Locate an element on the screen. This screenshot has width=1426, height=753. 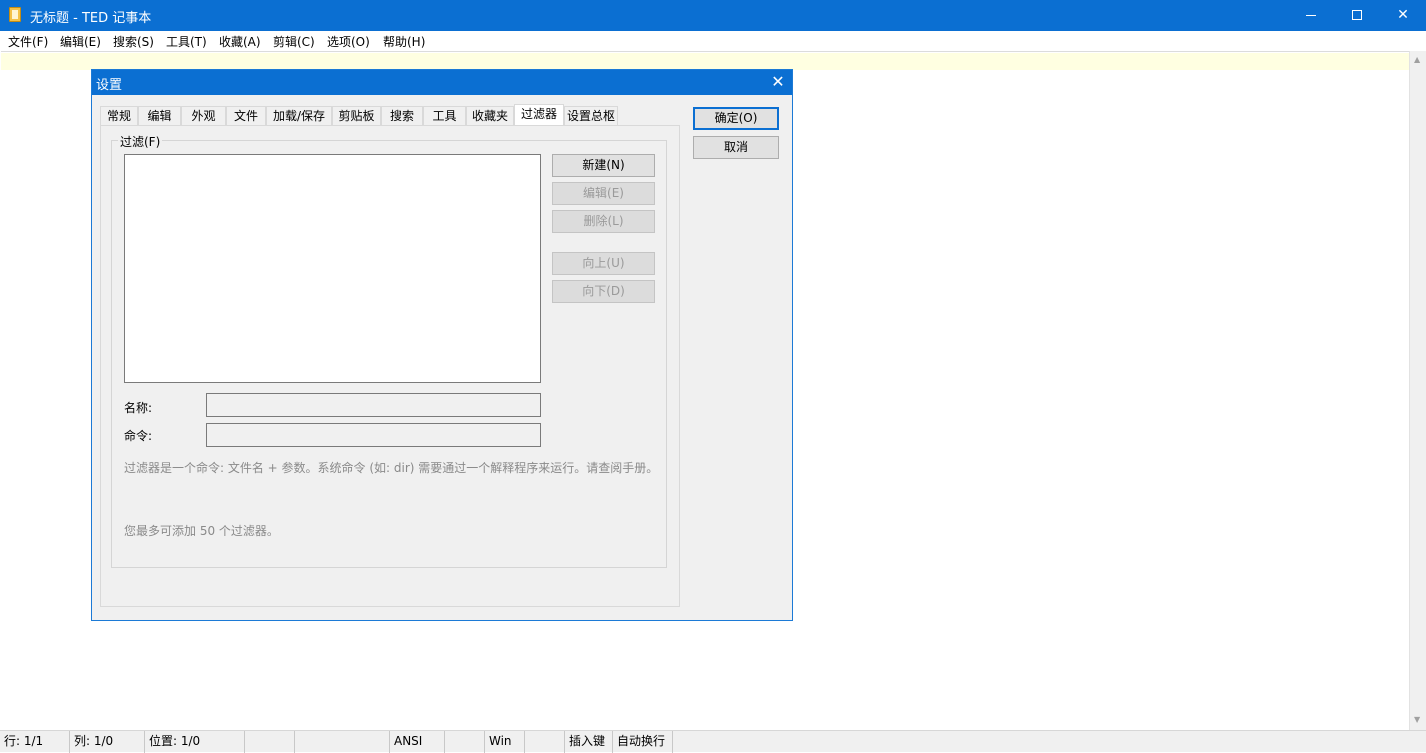
cancel-button: 取消 is located at coordinates (736, 147).